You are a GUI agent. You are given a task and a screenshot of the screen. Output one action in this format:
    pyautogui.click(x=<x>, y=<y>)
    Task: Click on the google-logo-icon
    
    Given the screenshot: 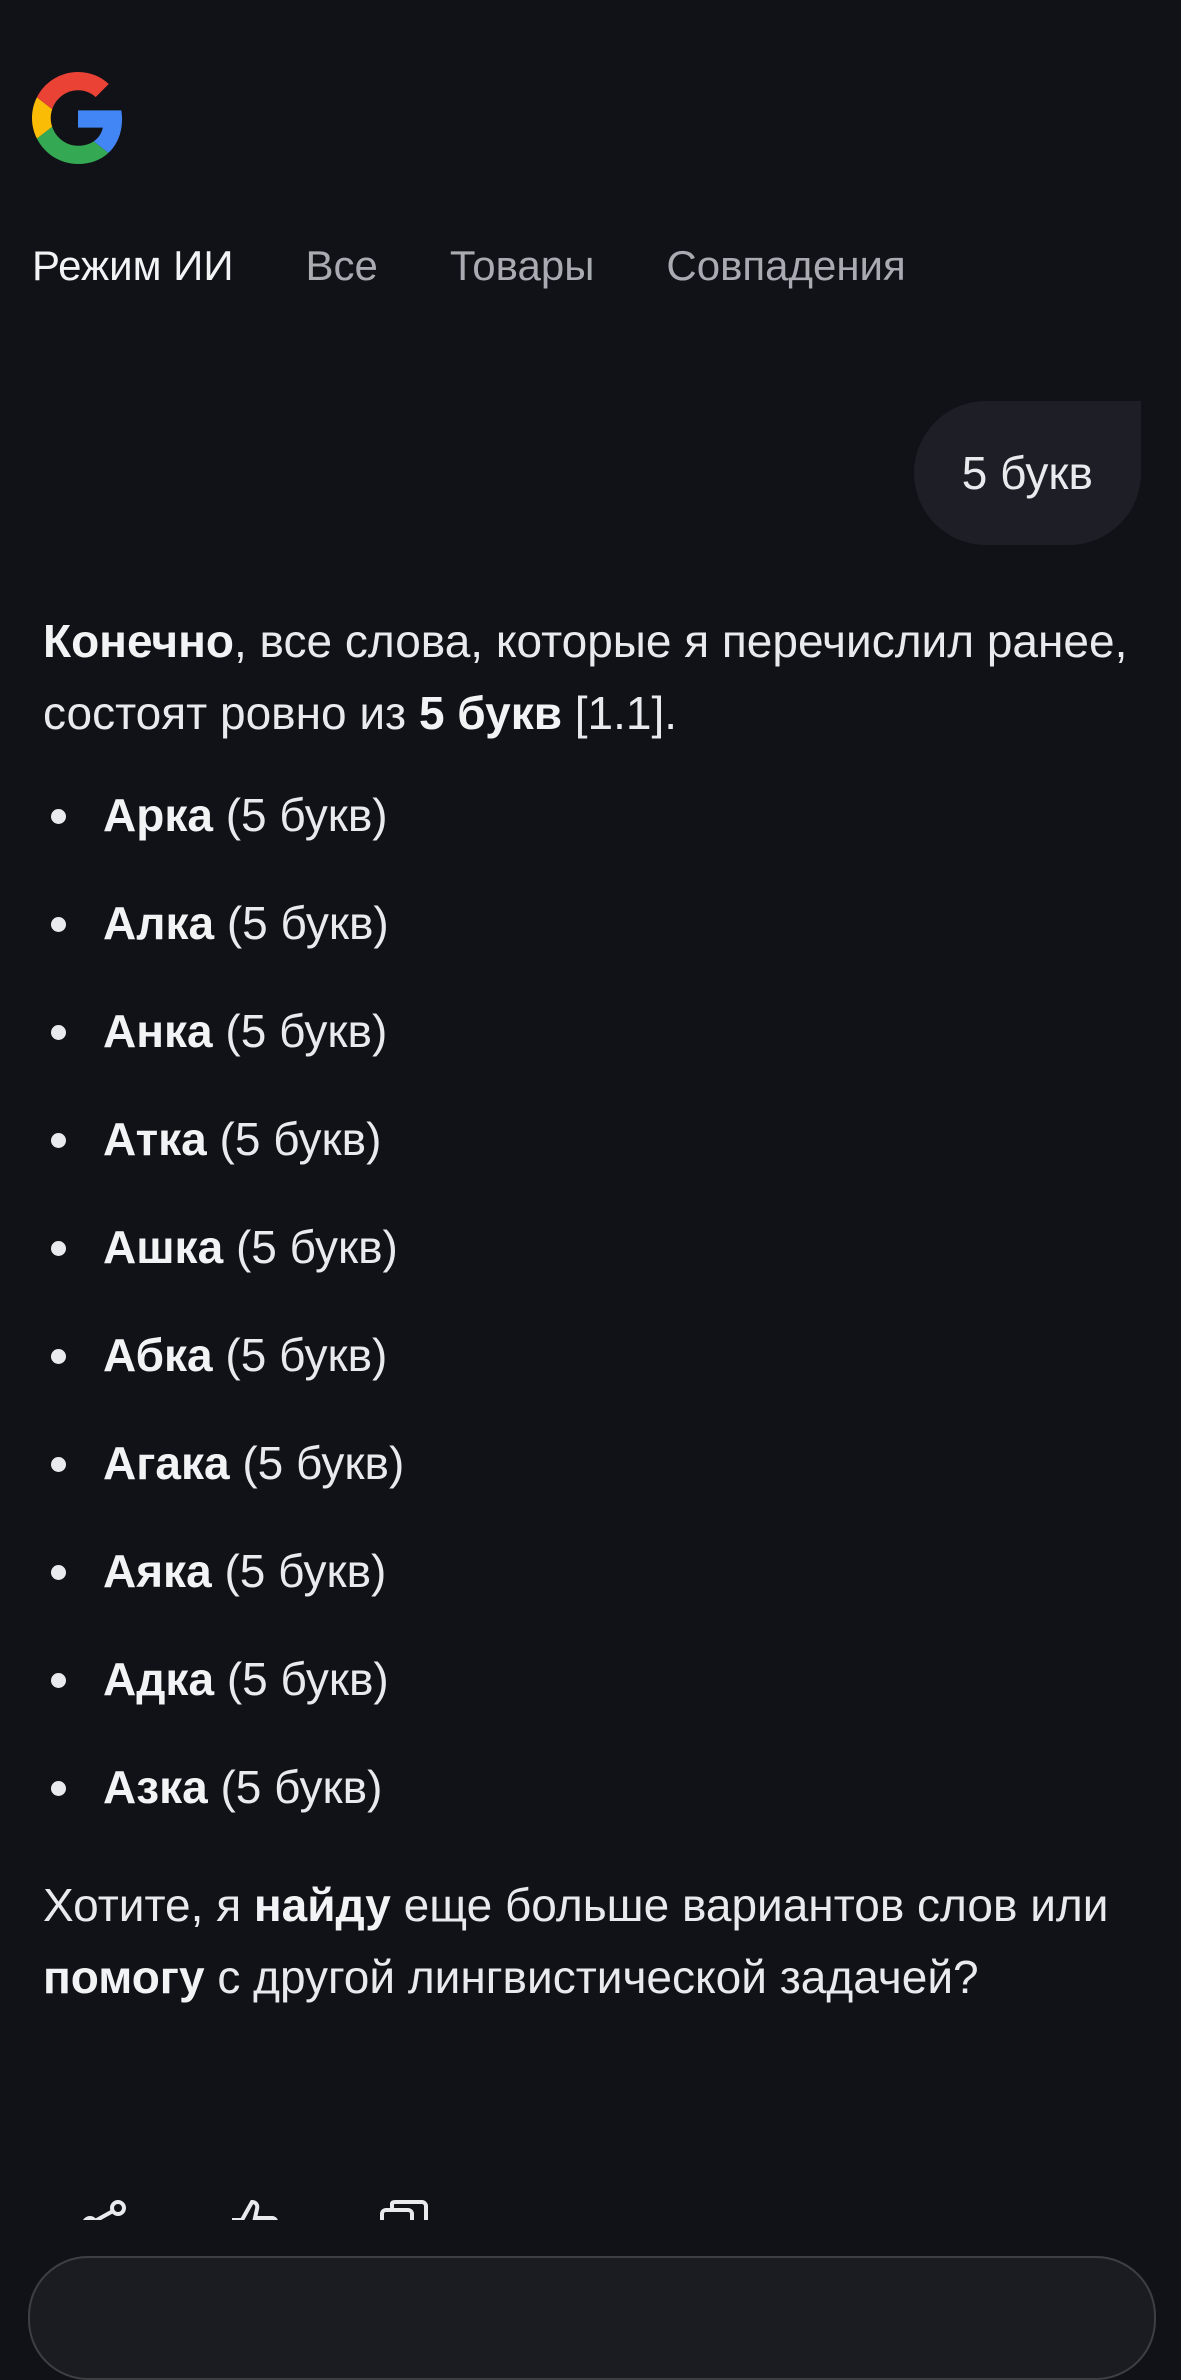 What is the action you would take?
    pyautogui.click(x=77, y=118)
    